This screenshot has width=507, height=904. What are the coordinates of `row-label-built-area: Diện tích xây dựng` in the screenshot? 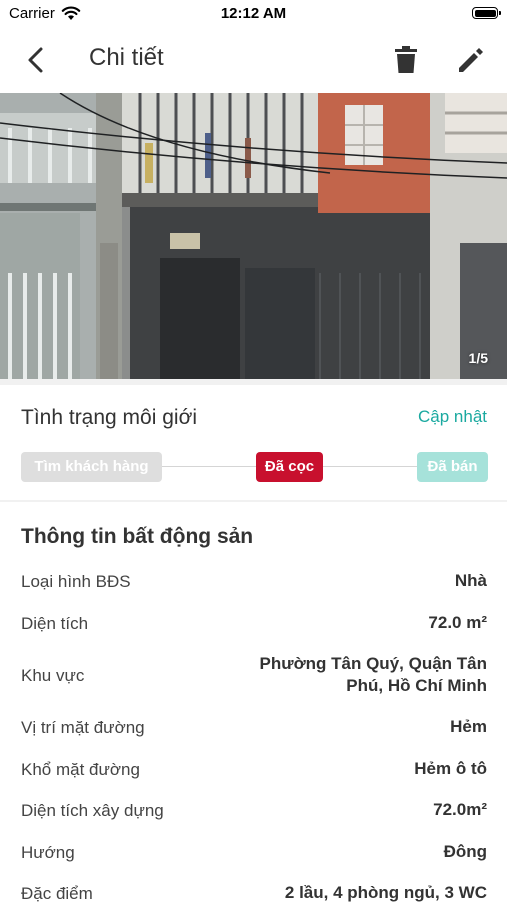 It's located at (92, 810).